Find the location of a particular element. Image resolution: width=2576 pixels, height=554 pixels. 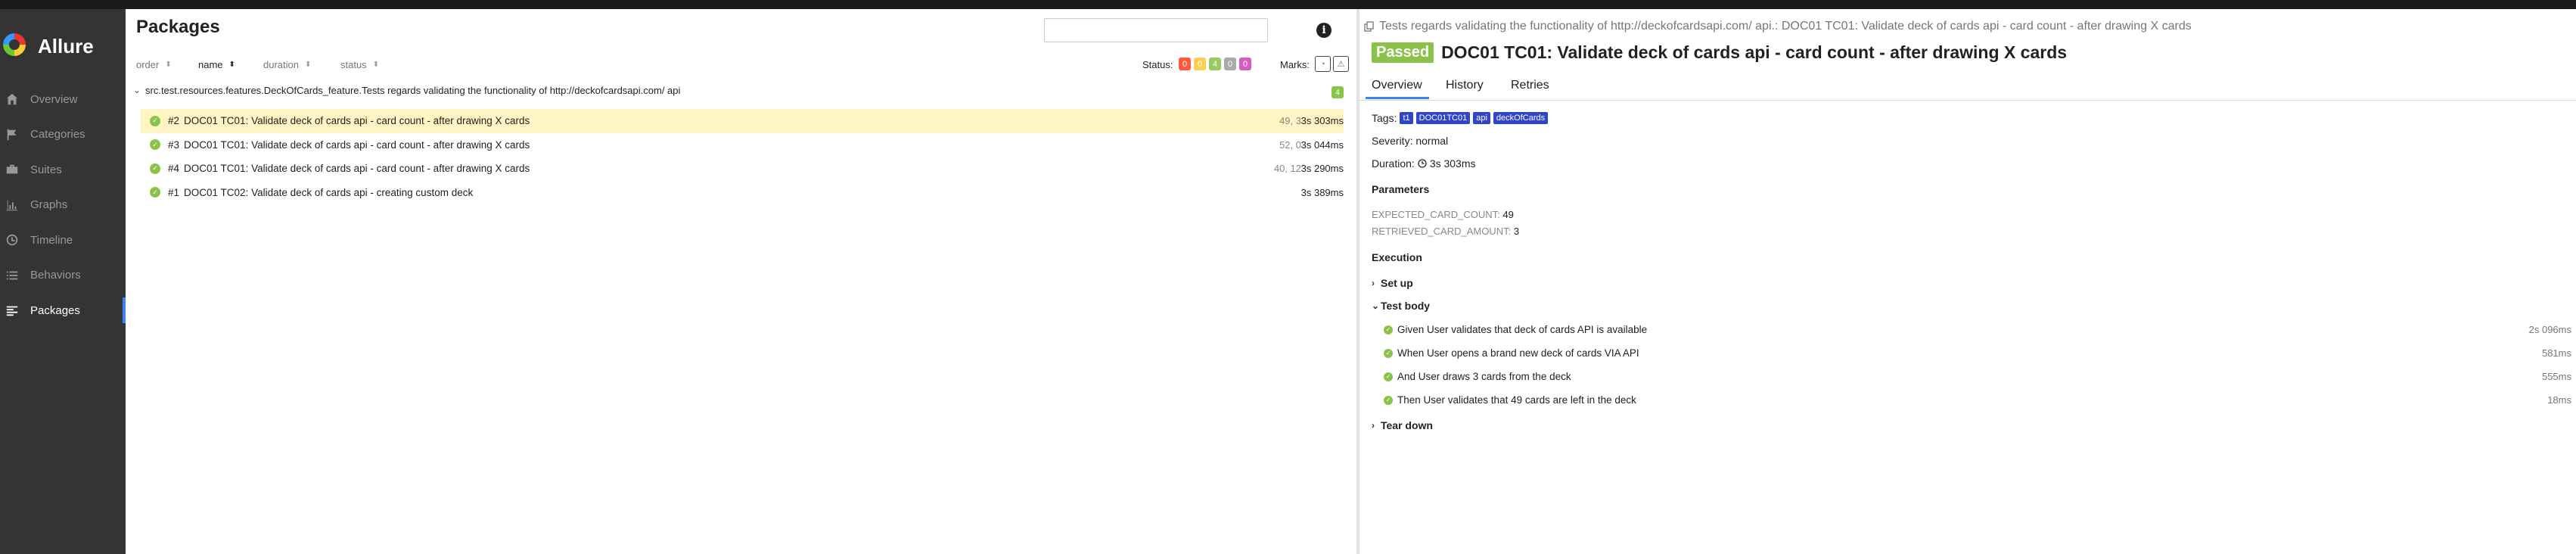

setup-section-toggle: › Set up is located at coordinates (1392, 283).